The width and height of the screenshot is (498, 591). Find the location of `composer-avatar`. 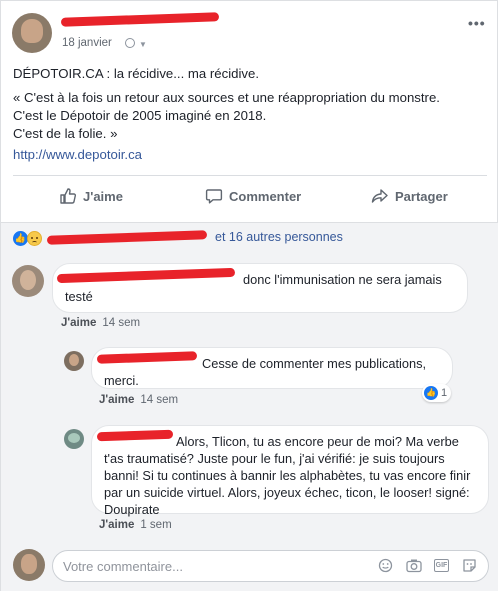

composer-avatar is located at coordinates (29, 565).